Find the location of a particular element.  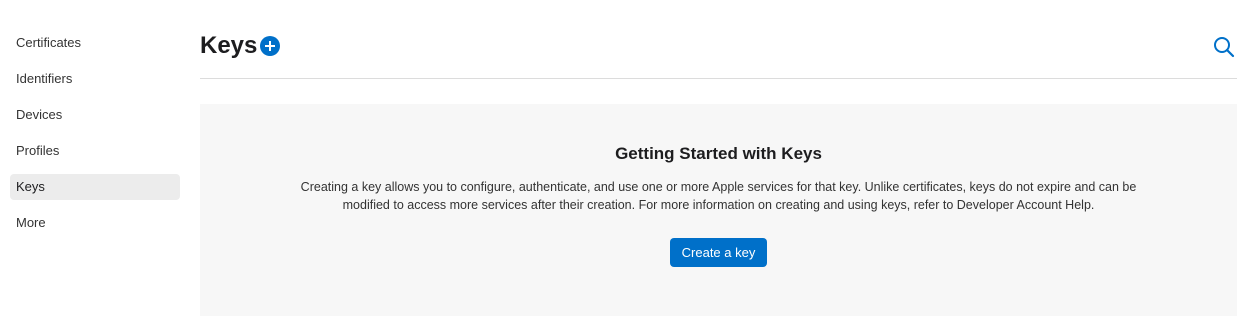

search-button is located at coordinates (1224, 47).